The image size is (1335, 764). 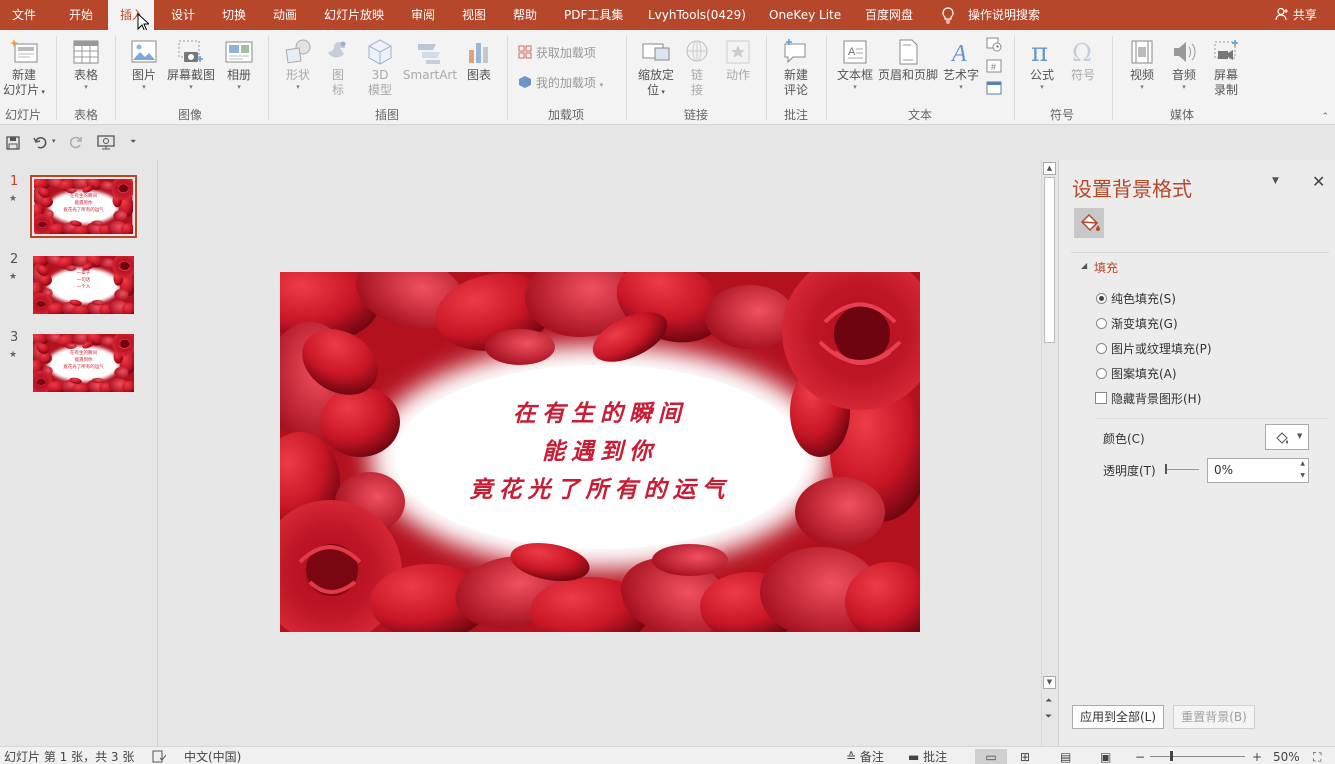 What do you see at coordinates (994, 68) in the screenshot?
I see `slide-number-button: #` at bounding box center [994, 68].